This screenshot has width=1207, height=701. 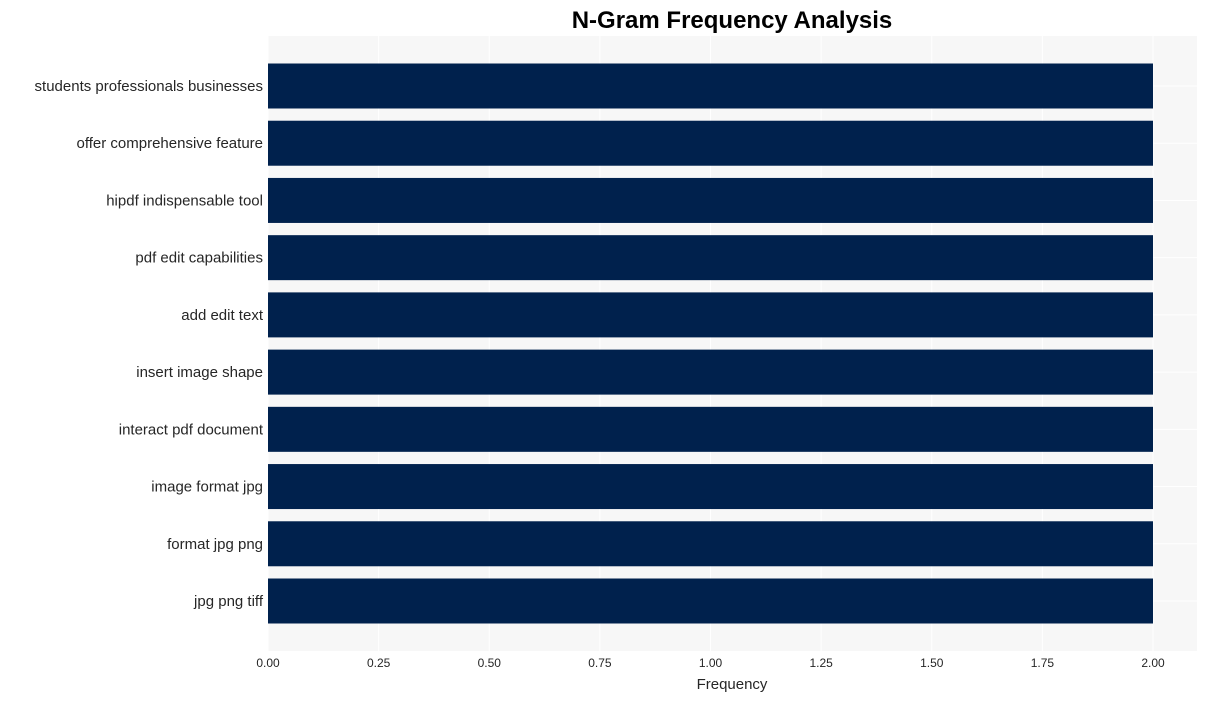 What do you see at coordinates (1153, 663) in the screenshot?
I see `x-tick-label: 2.00` at bounding box center [1153, 663].